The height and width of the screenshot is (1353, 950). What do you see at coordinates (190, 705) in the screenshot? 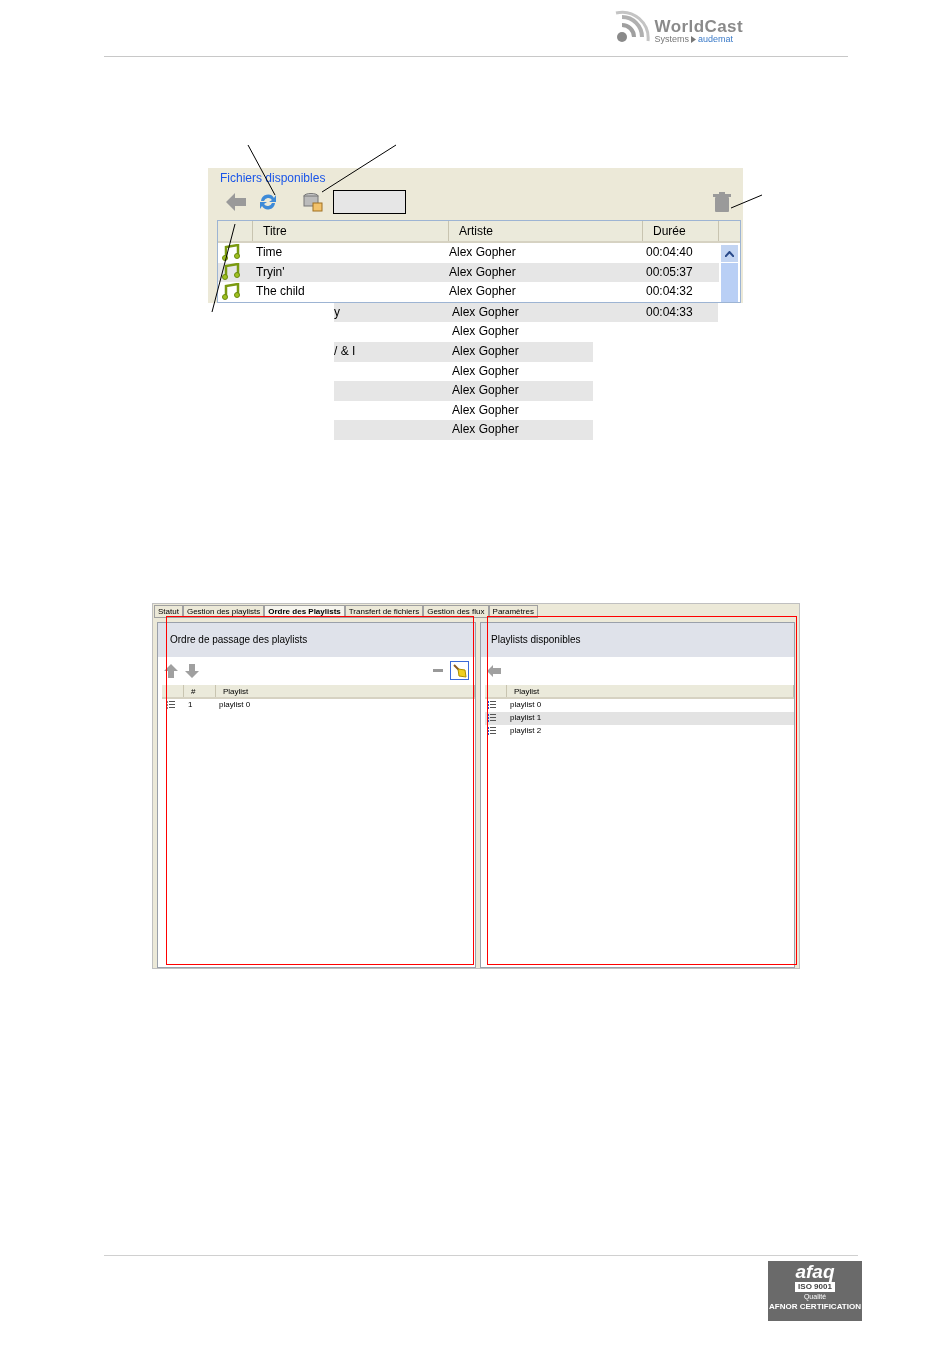
I see `table-cell-text: 1` at bounding box center [190, 705].